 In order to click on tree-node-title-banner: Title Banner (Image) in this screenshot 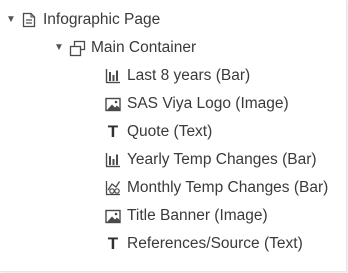, I will do `click(186, 216)`.